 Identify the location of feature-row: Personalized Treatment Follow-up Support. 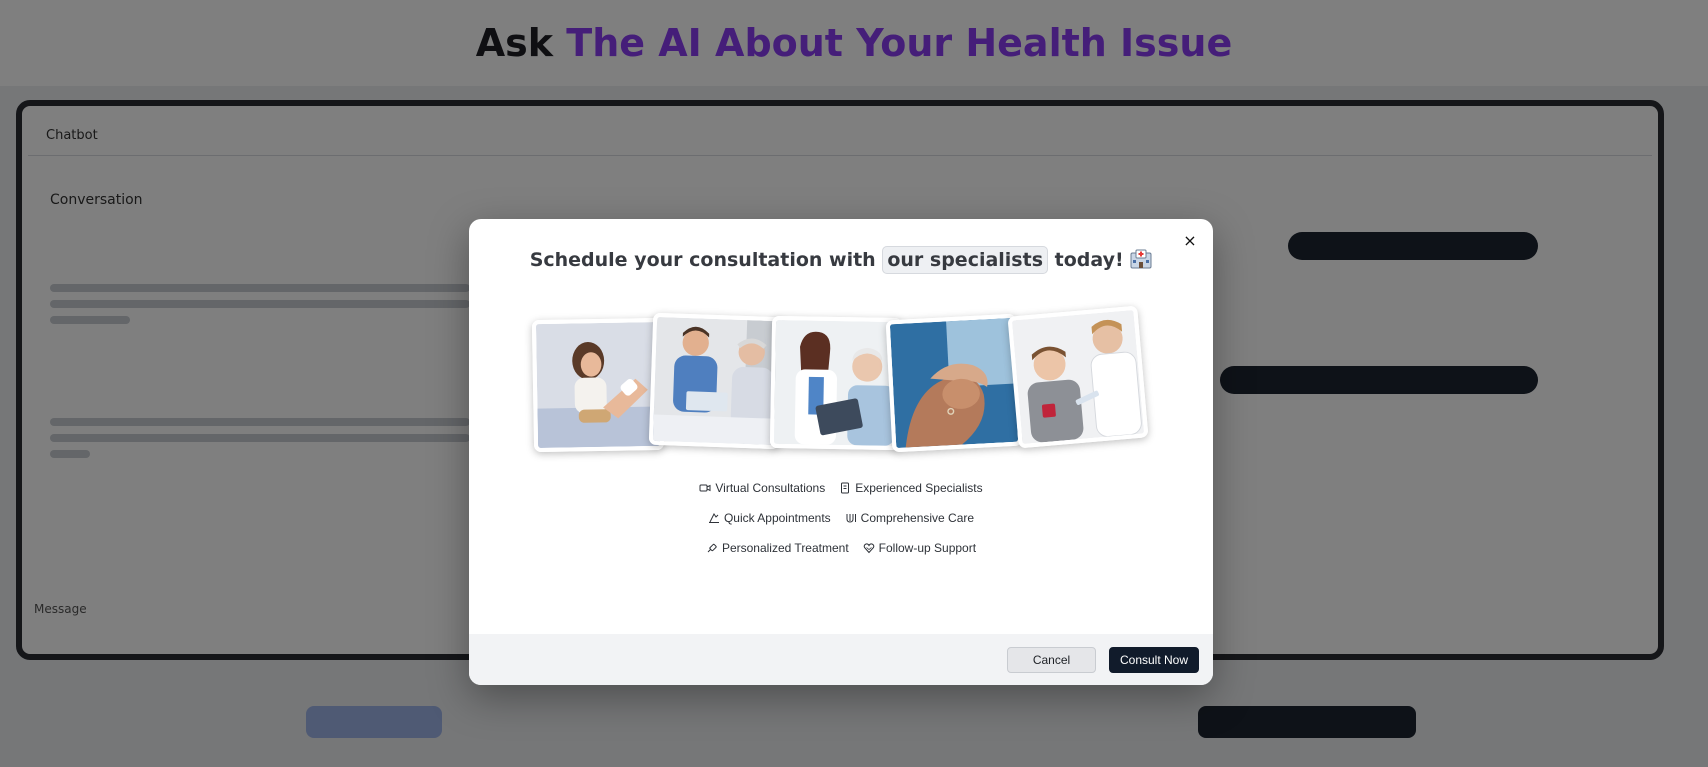
(841, 548).